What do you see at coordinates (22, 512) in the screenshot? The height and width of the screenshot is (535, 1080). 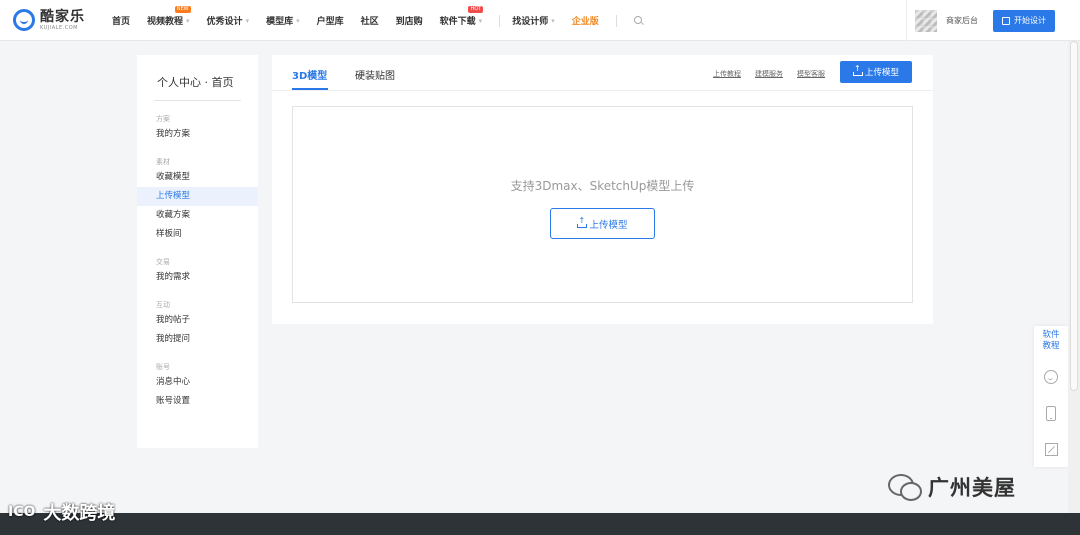 I see `watermark-logo: ICO` at bounding box center [22, 512].